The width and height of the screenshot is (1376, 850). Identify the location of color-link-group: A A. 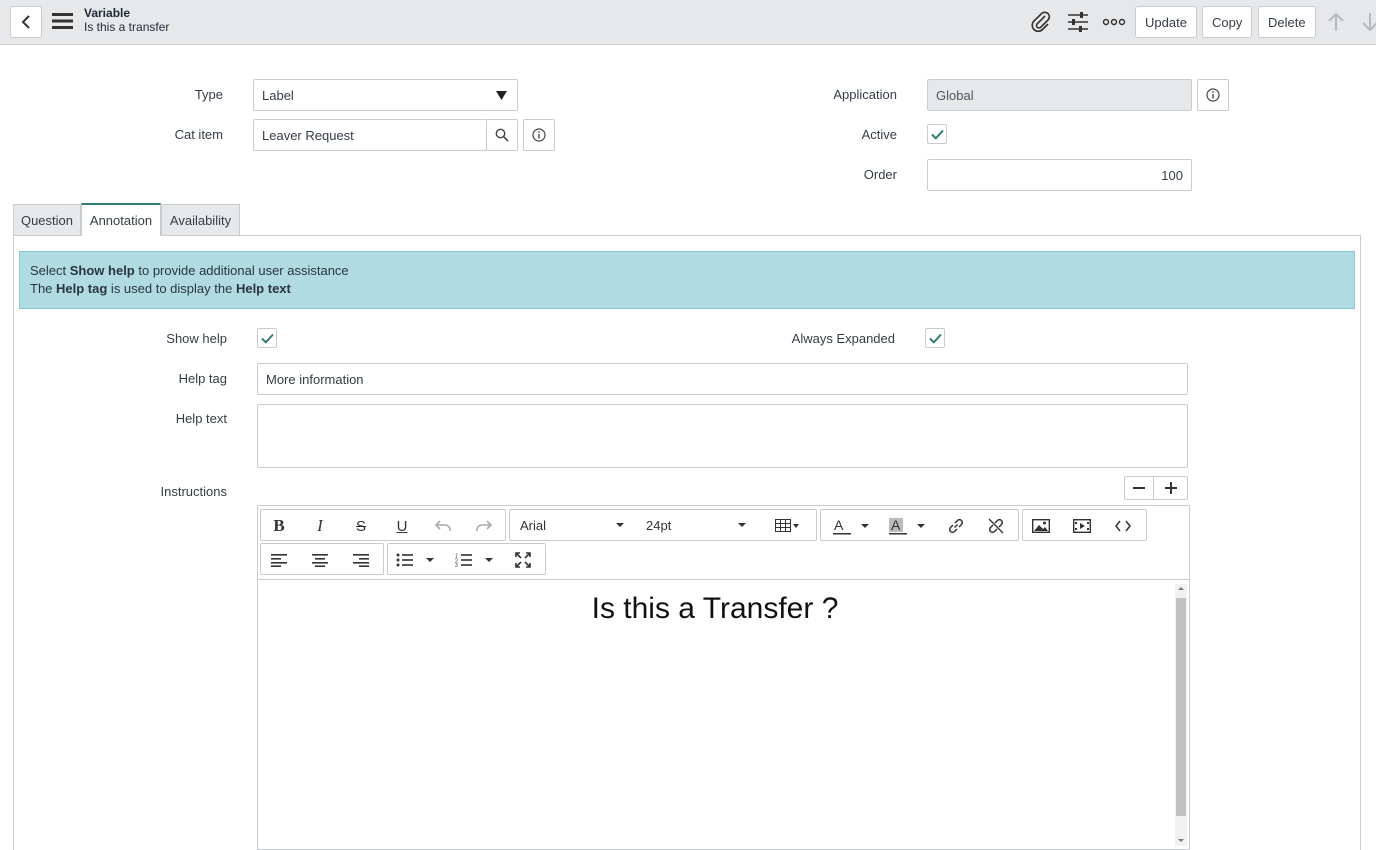
(919, 525).